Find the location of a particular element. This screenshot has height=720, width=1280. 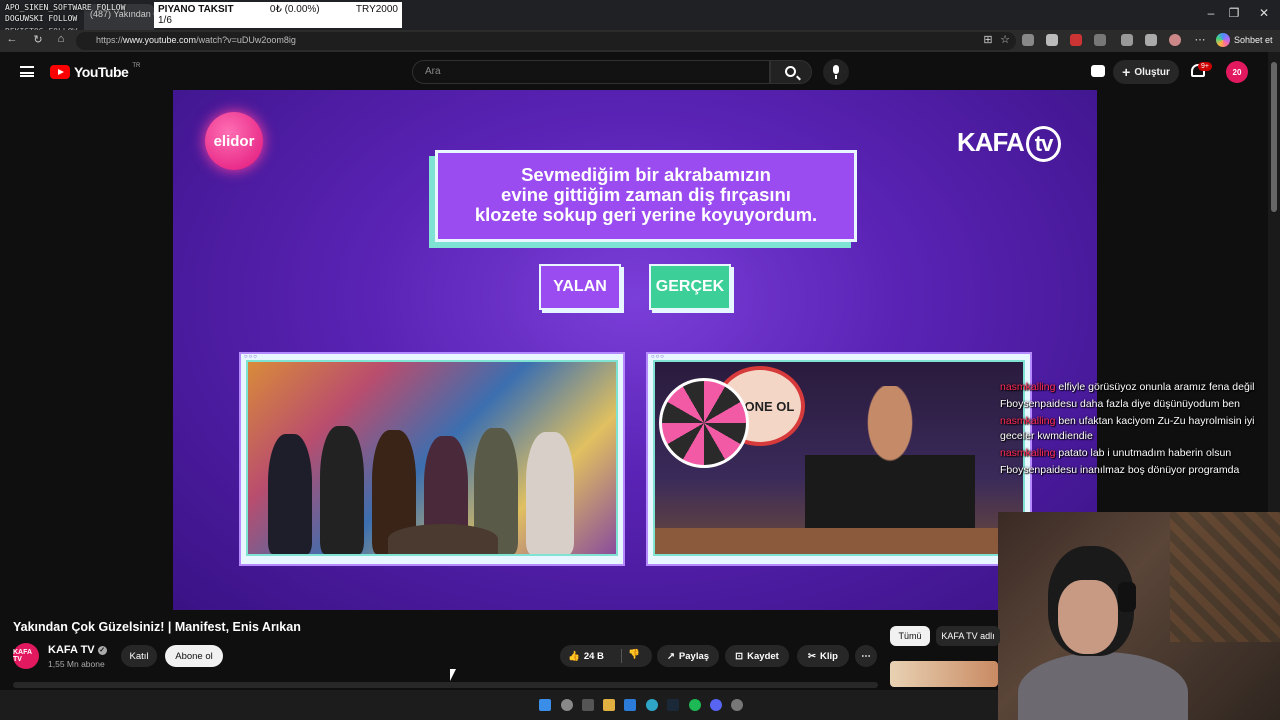

subscribe-button: Abone ol is located at coordinates (194, 656).